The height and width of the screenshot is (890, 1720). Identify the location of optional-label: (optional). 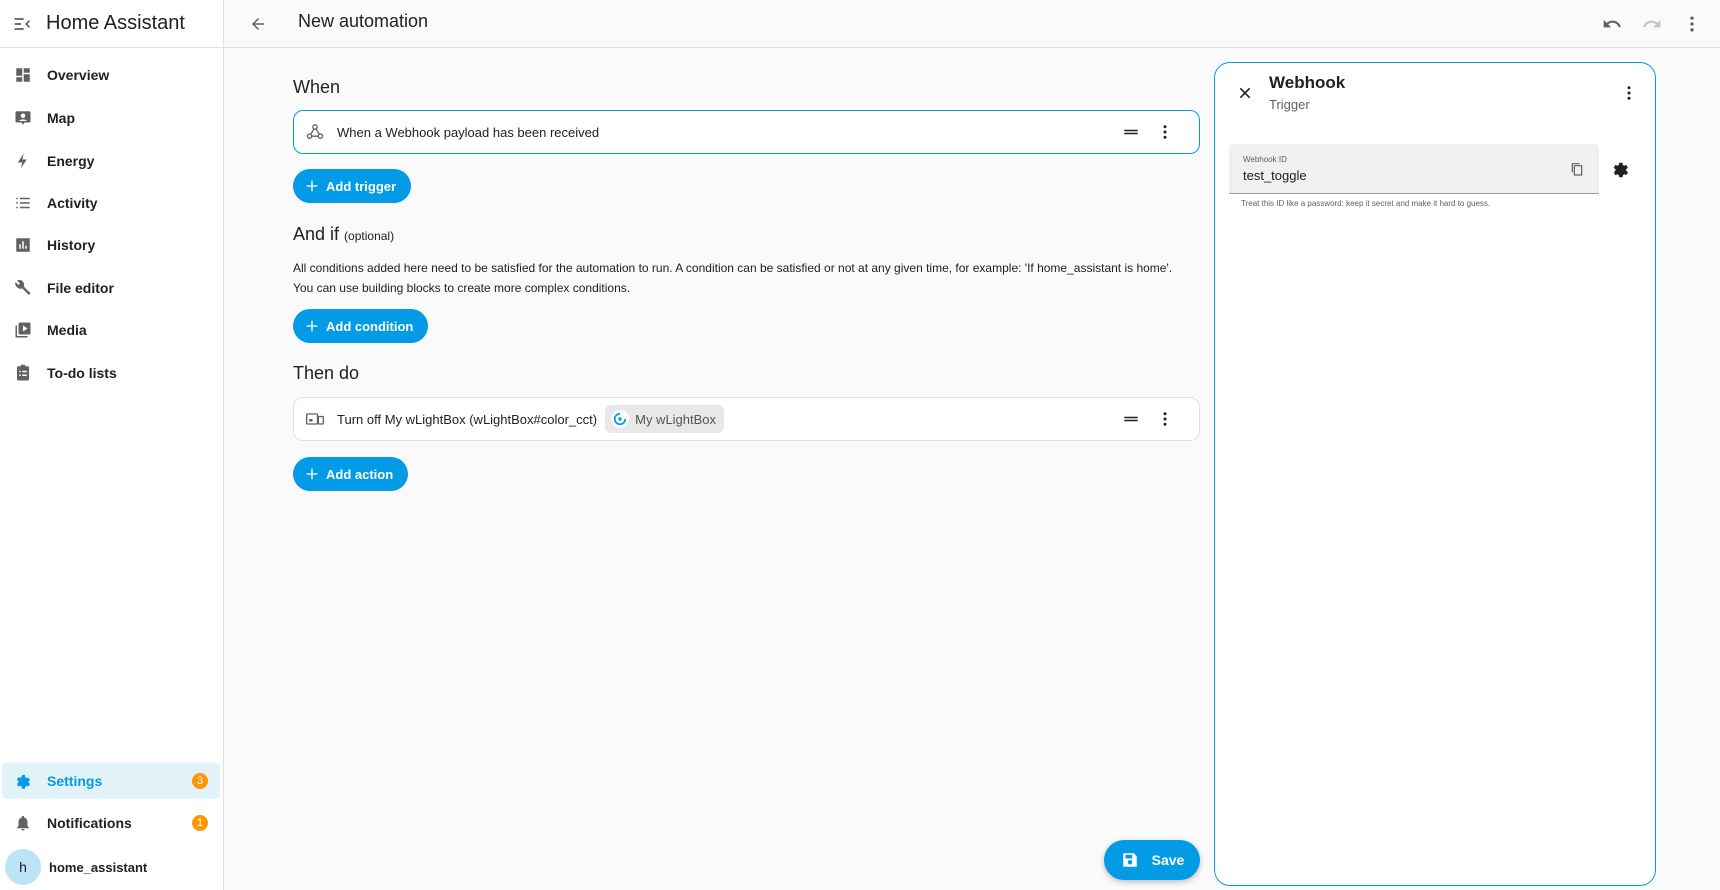
(369, 236).